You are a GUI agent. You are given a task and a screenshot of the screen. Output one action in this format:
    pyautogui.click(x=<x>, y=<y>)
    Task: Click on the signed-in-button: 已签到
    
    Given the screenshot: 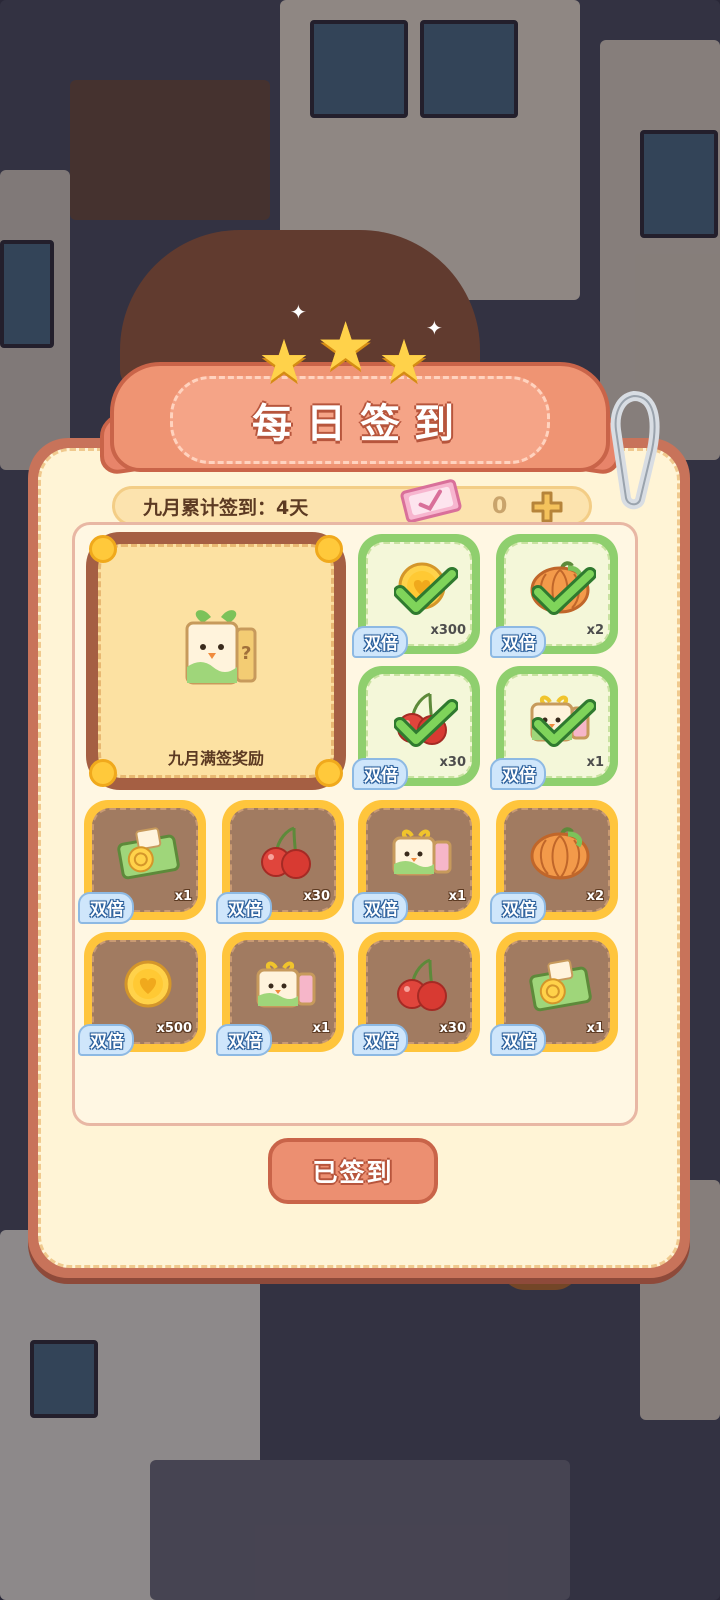 What is the action you would take?
    pyautogui.click(x=353, y=1171)
    